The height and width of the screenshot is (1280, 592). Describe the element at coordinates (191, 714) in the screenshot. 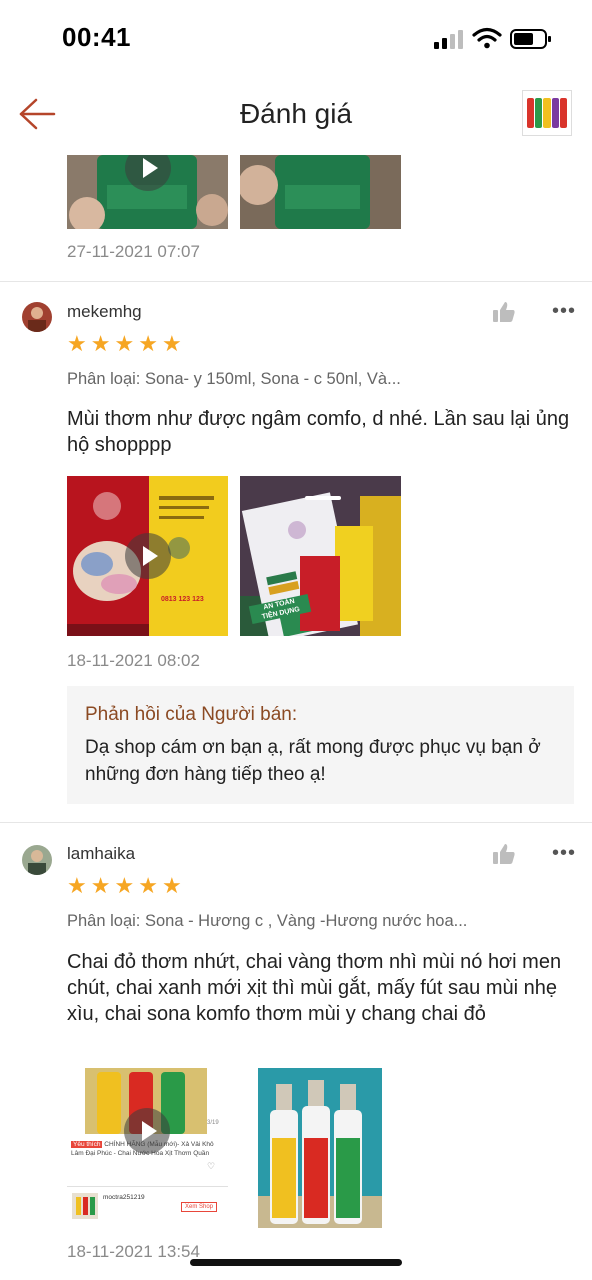

I see `seller-reply-title: Phản hồi của Người bán:` at that location.